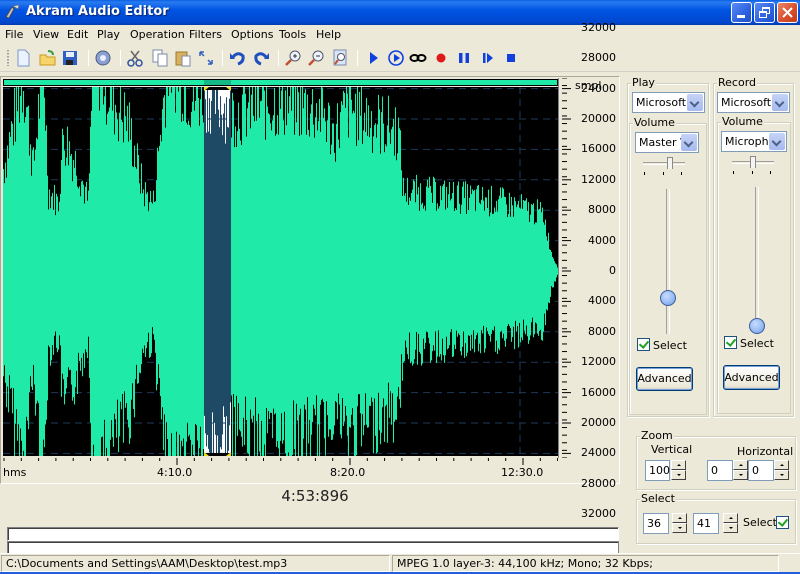 Image resolution: width=800 pixels, height=574 pixels. I want to click on play-select-checkbox, so click(643, 344).